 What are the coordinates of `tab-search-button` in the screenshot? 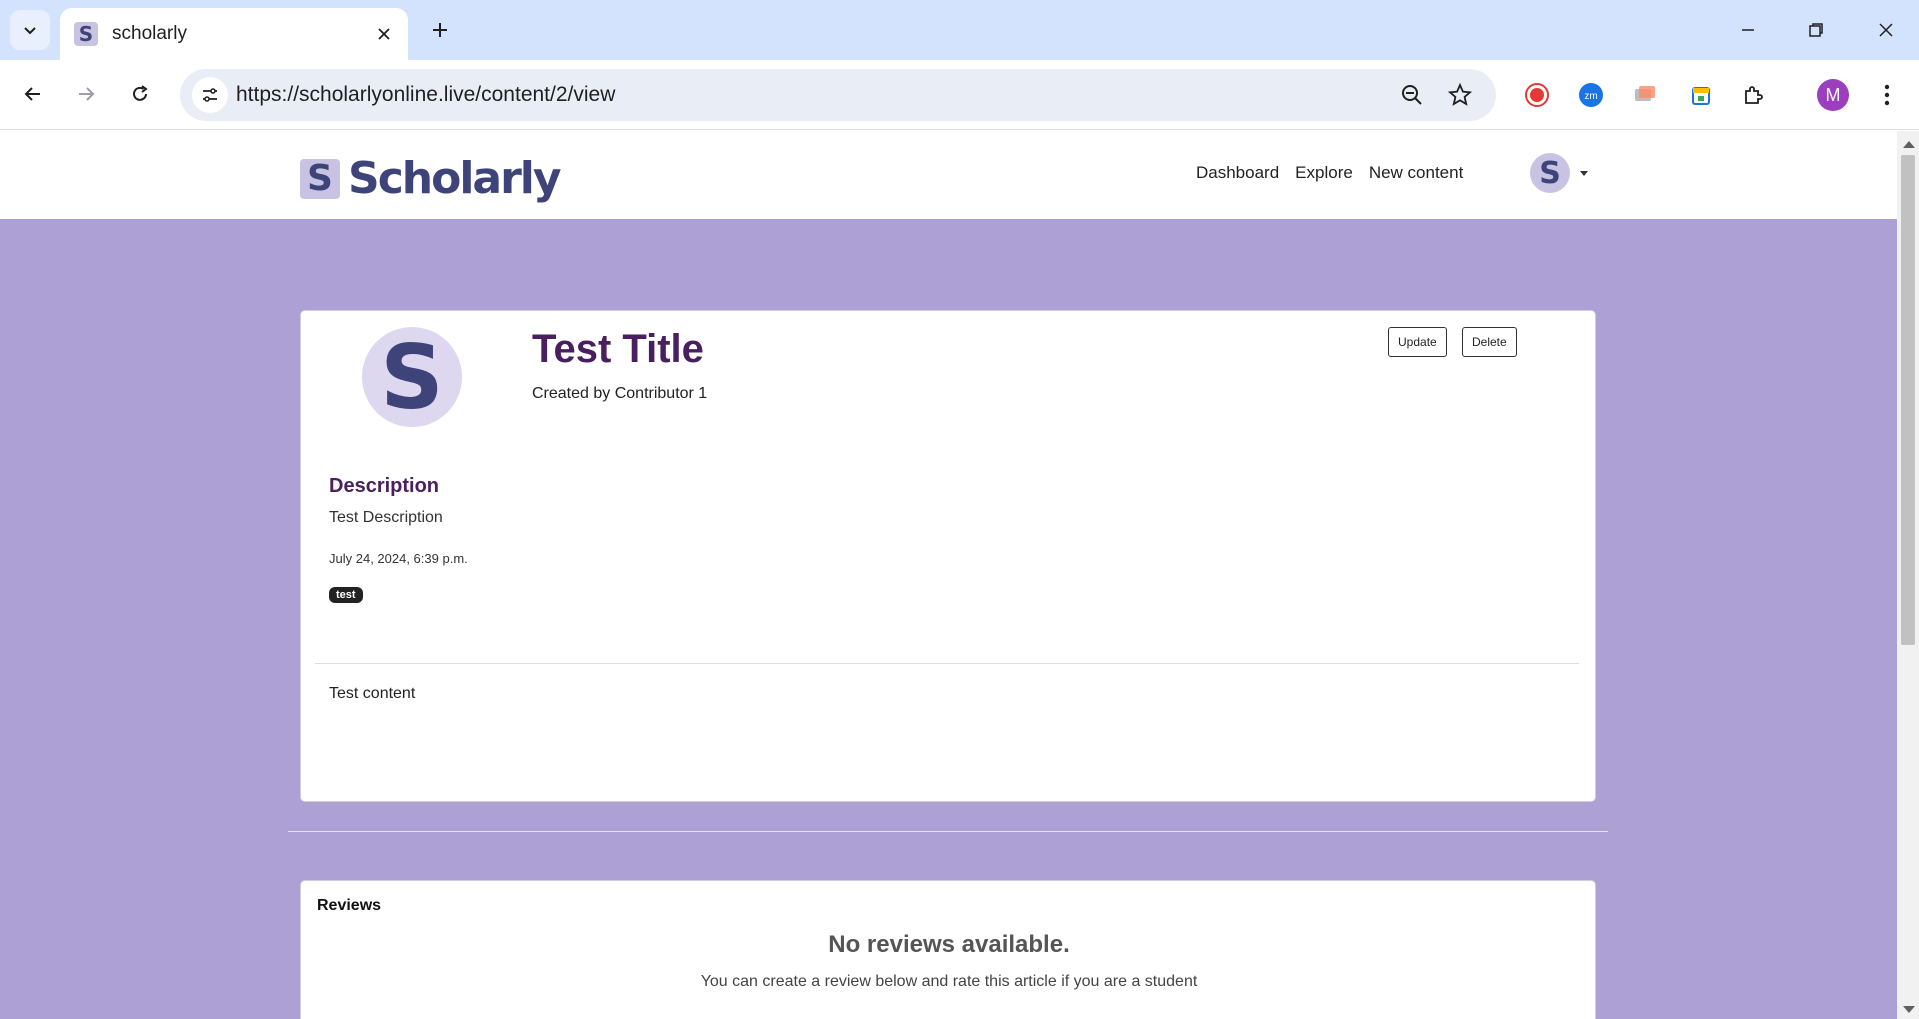 It's located at (30, 30).